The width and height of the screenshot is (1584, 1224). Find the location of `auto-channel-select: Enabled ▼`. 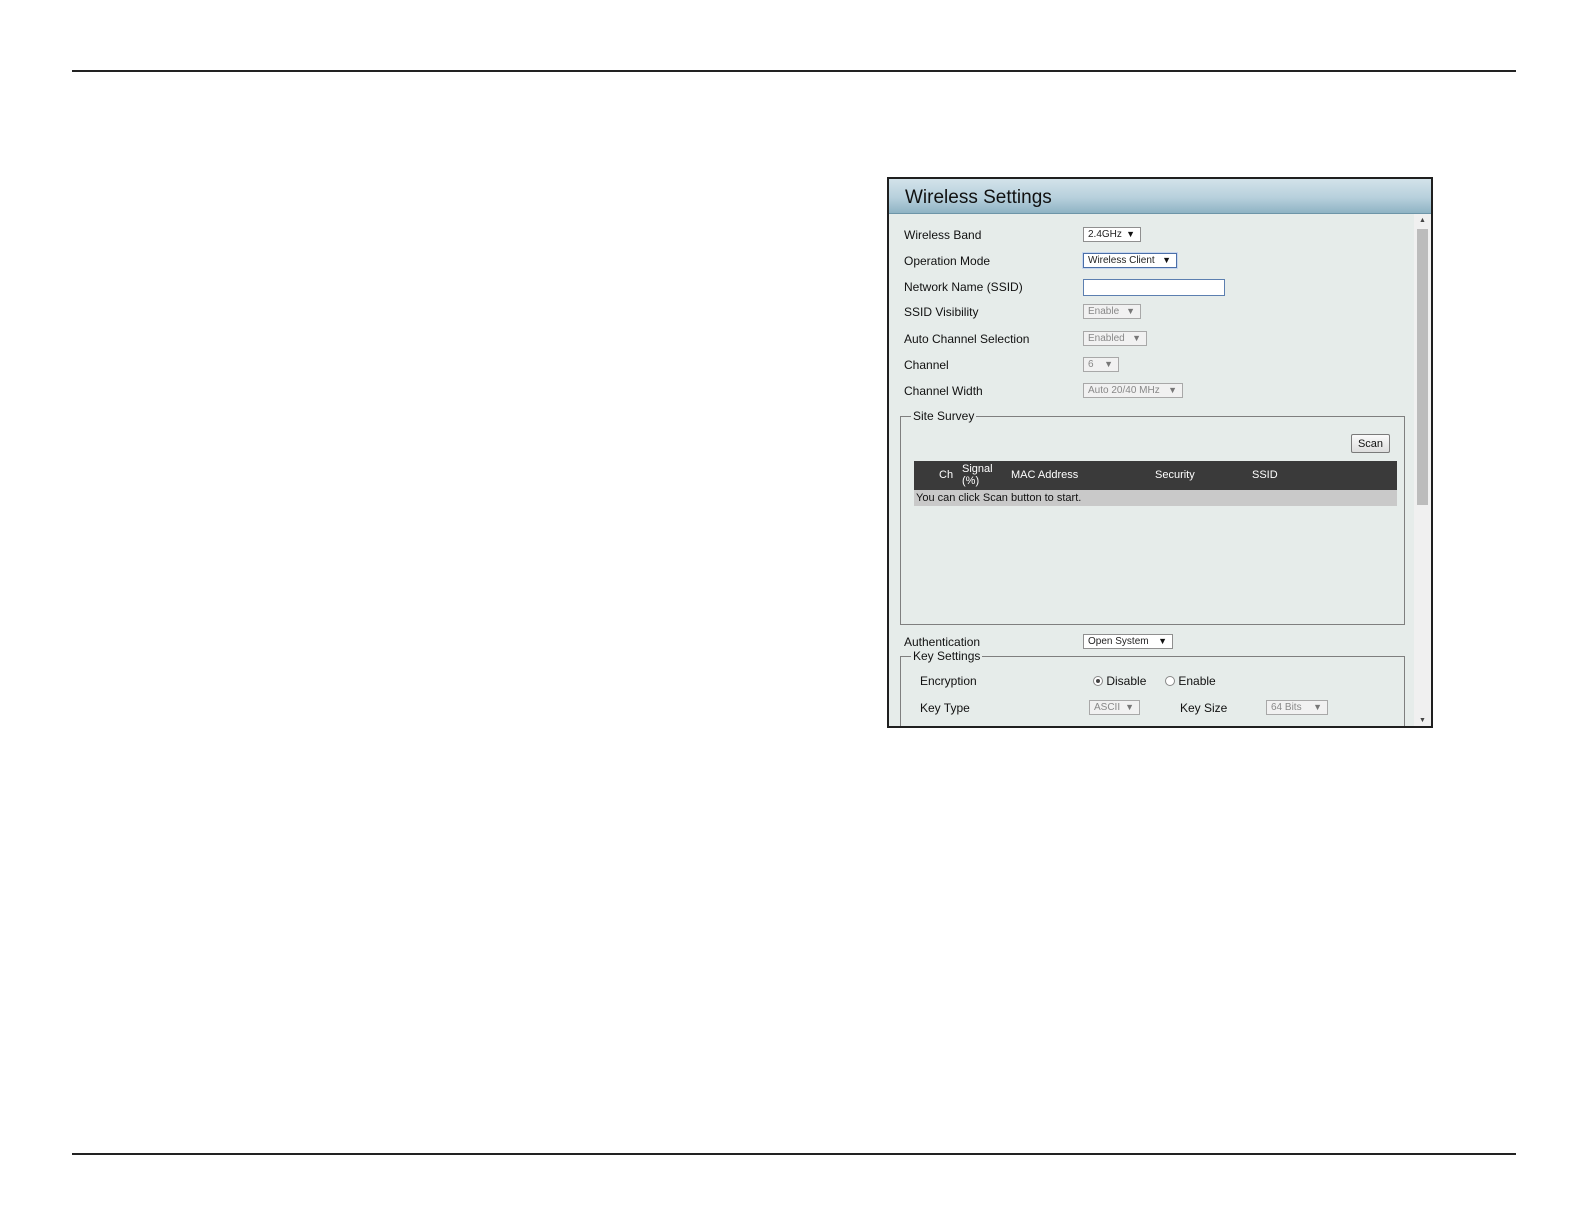

auto-channel-select: Enabled ▼ is located at coordinates (1115, 338).